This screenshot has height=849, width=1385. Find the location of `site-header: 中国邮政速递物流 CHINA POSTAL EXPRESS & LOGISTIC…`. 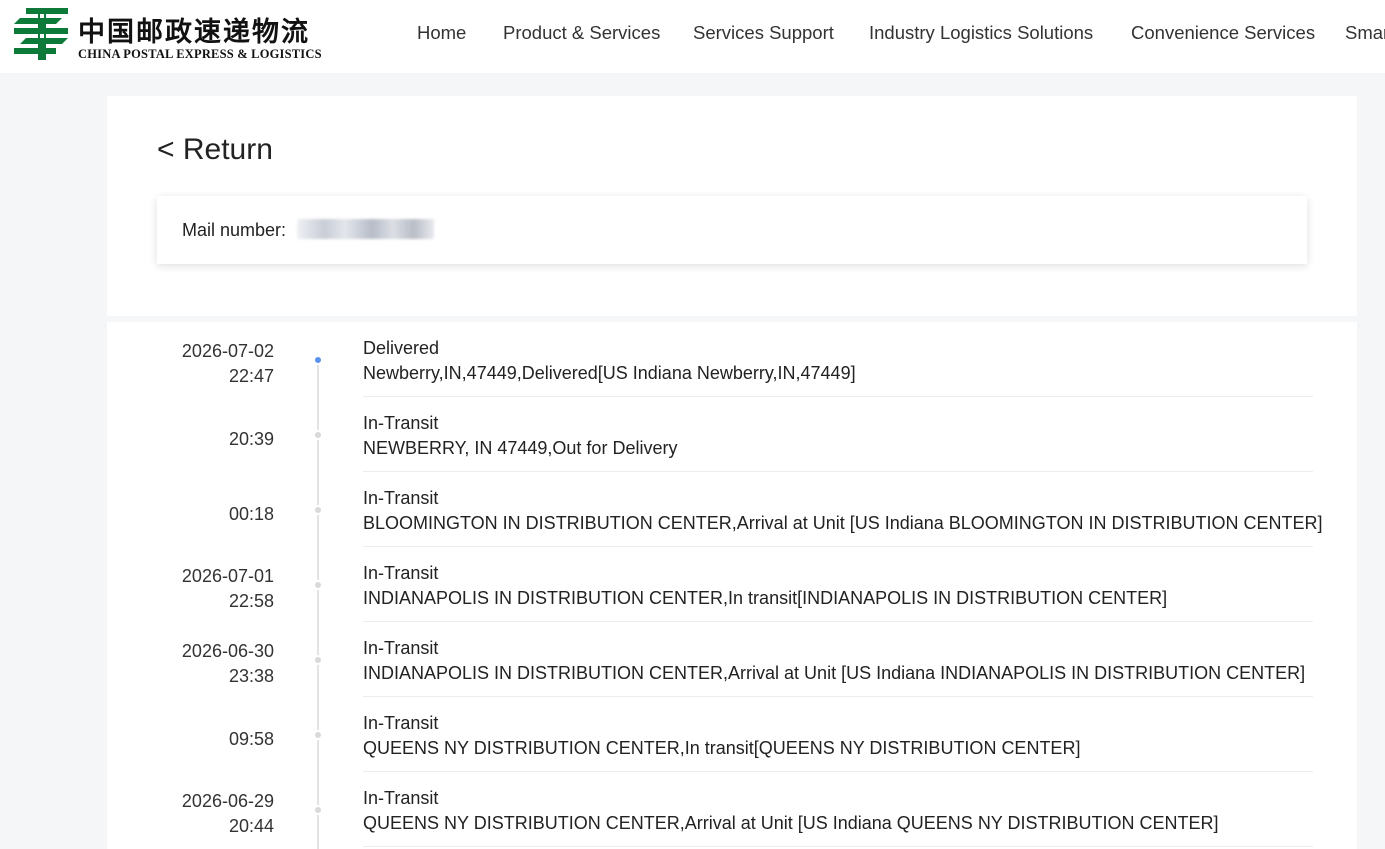

site-header: 中国邮政速递物流 CHINA POSTAL EXPRESS & LOGISTIC… is located at coordinates (692, 36).